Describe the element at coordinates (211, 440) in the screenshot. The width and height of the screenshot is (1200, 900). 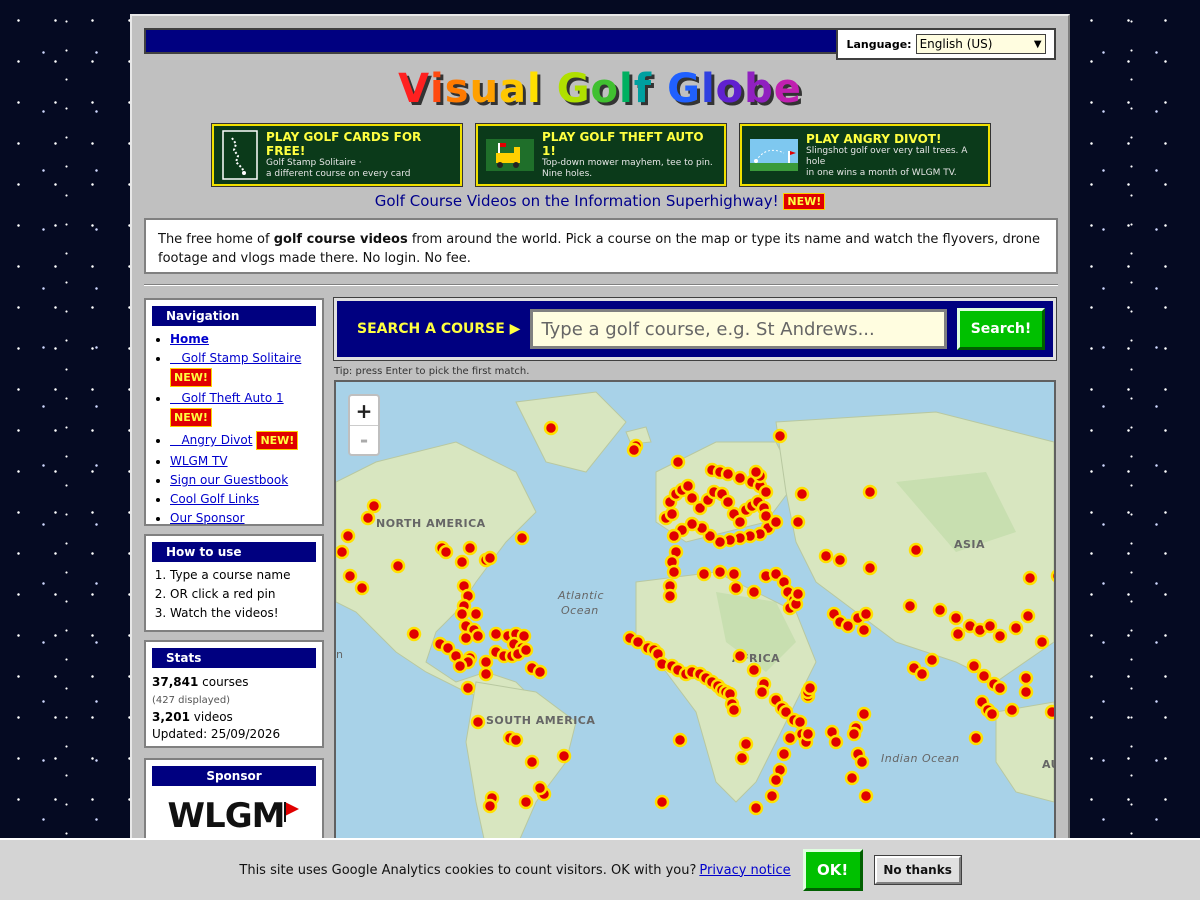
I see `nav-link: Angry Divot` at that location.